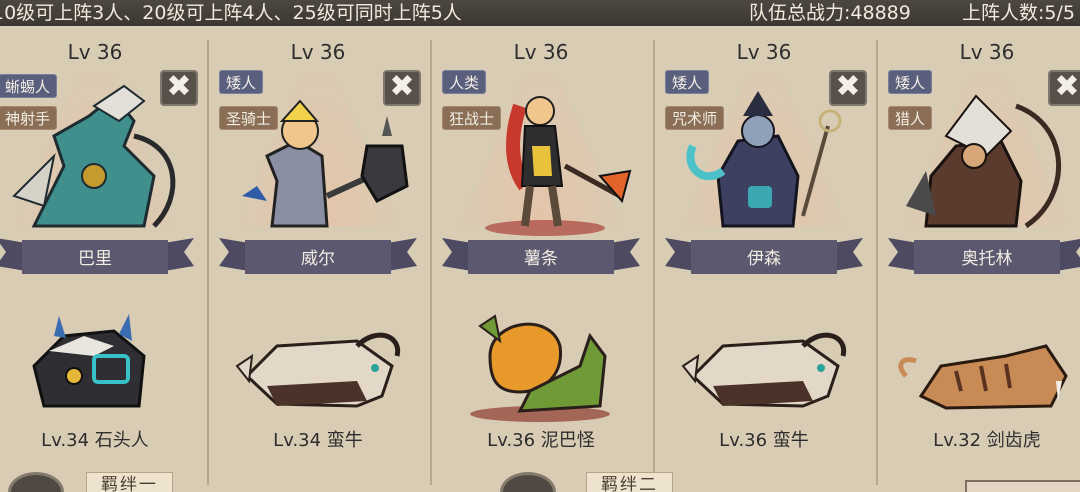  What do you see at coordinates (987, 259) in the screenshot?
I see `hero-name: 奥托林` at bounding box center [987, 259].